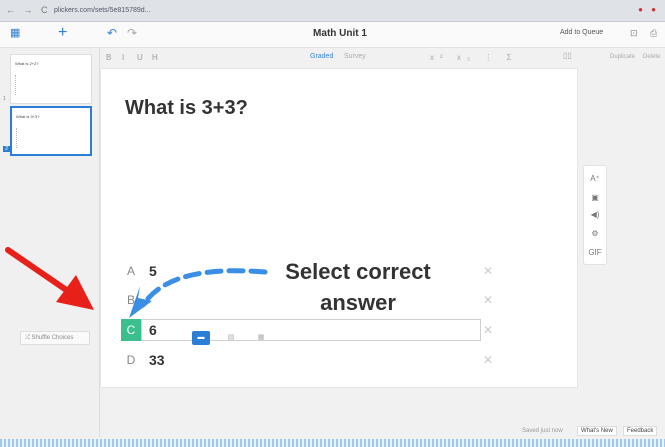 This screenshot has width=665, height=447. Describe the element at coordinates (140, 57) in the screenshot. I see `underline-button: U` at that location.